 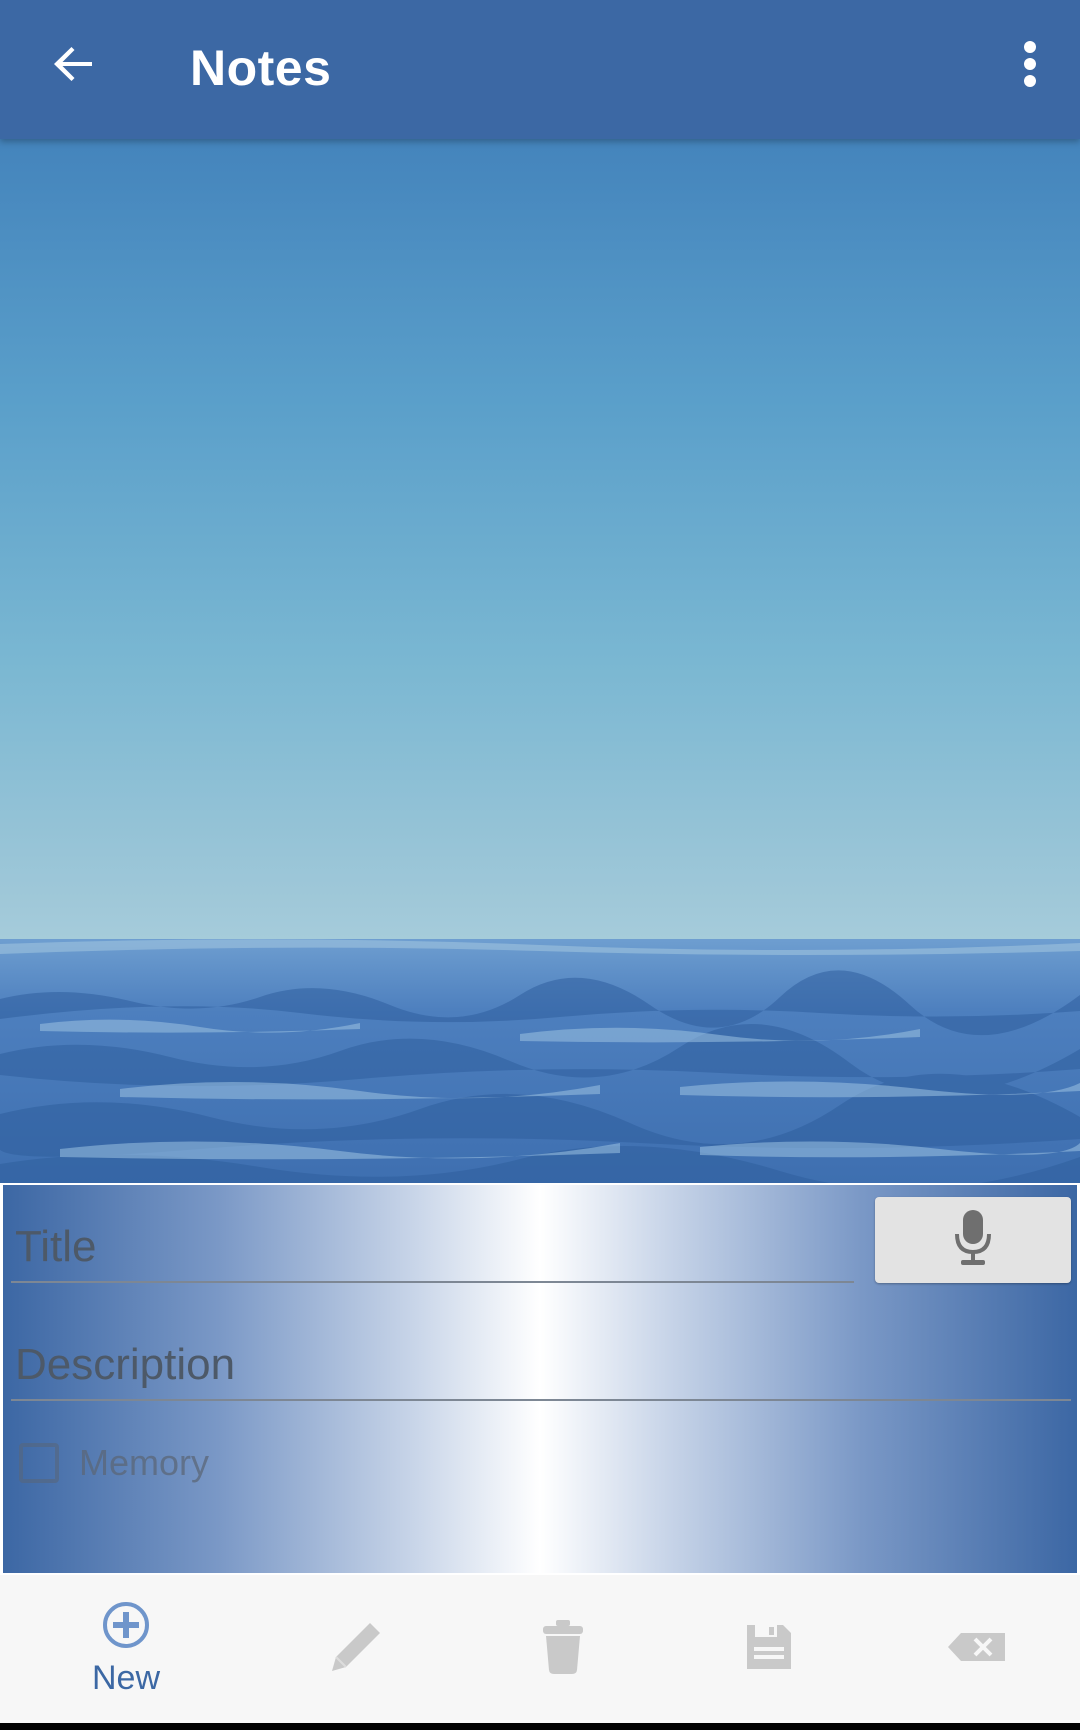 I want to click on system-nav-strip, so click(x=540, y=1726).